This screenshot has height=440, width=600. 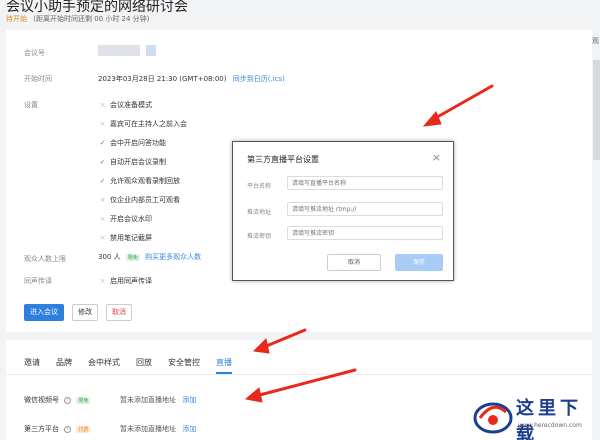 What do you see at coordinates (259, 236) in the screenshot?
I see `stream-key-label: 推流密钥` at bounding box center [259, 236].